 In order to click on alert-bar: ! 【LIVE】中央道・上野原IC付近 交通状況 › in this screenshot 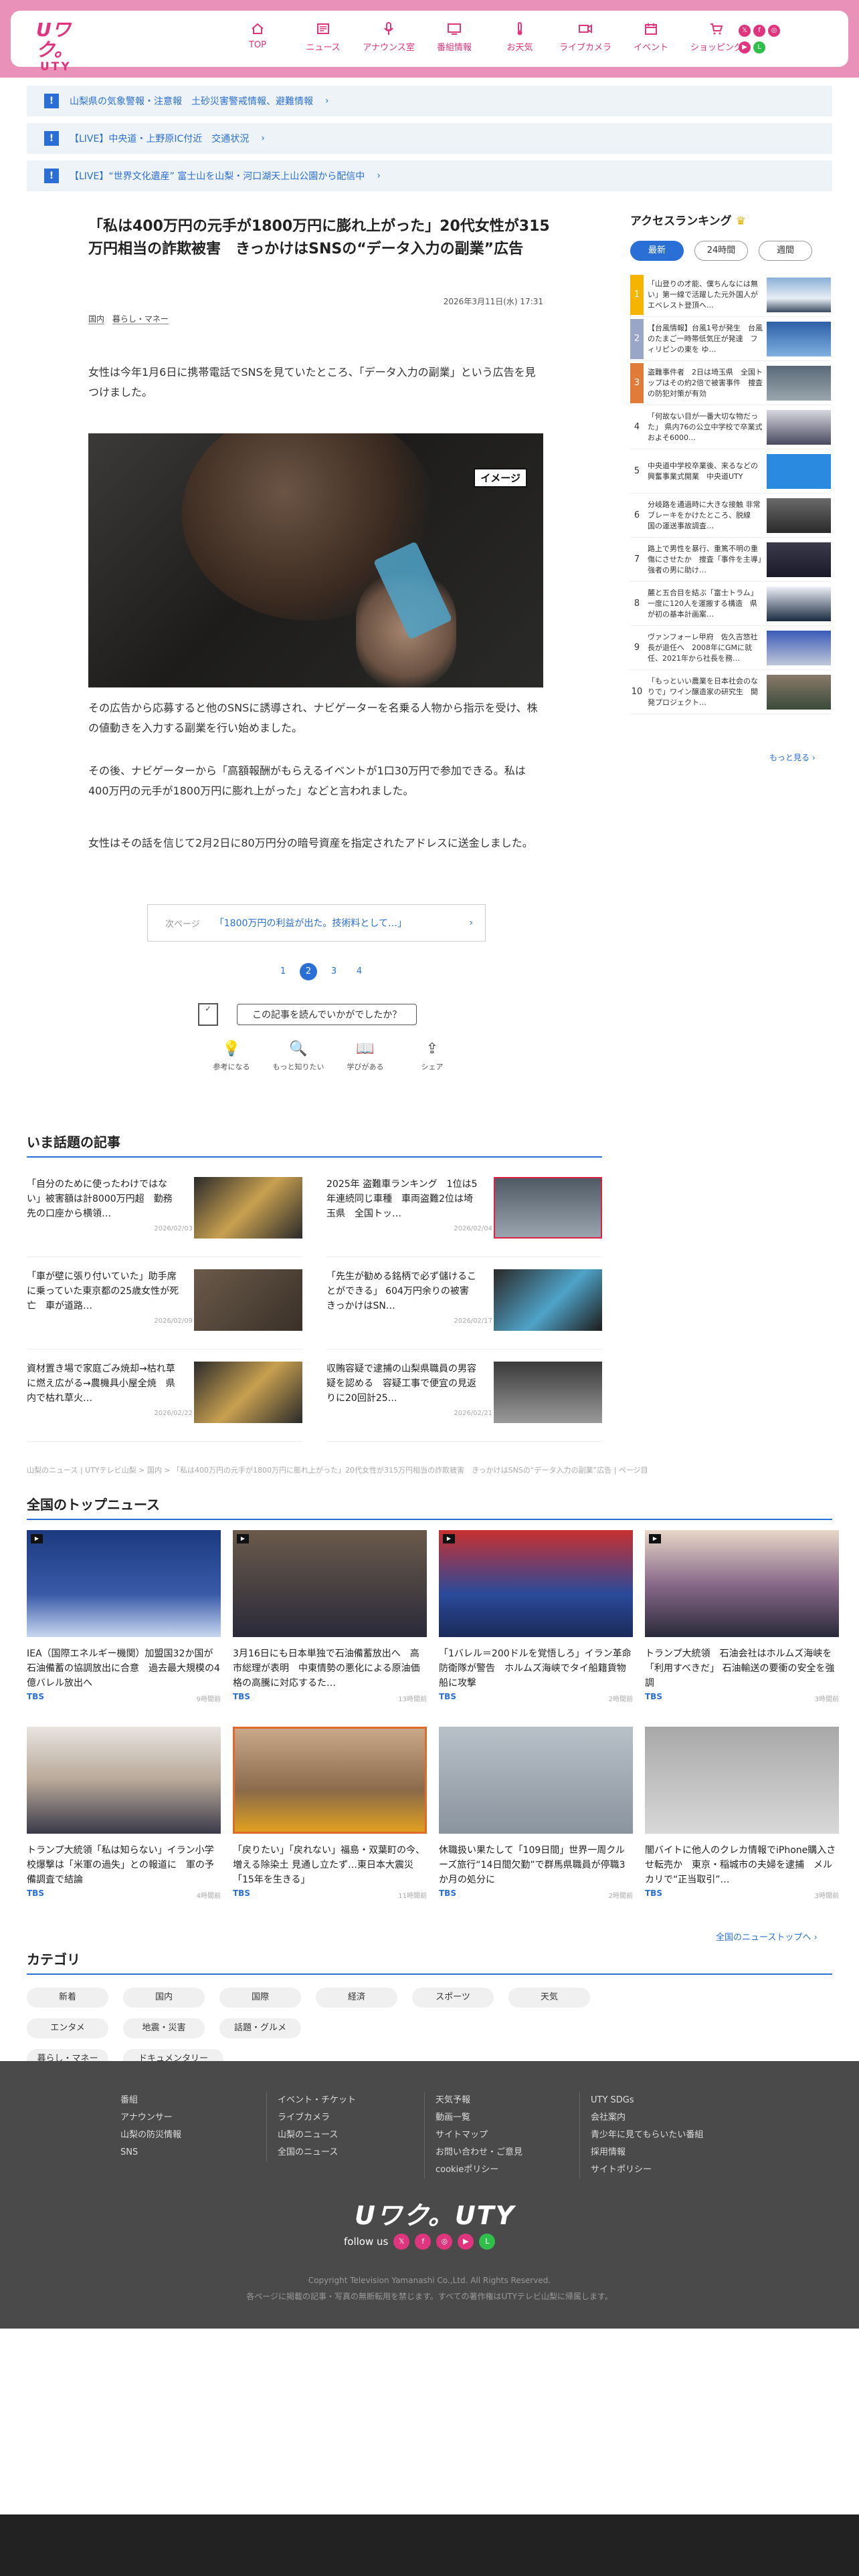, I will do `click(429, 138)`.